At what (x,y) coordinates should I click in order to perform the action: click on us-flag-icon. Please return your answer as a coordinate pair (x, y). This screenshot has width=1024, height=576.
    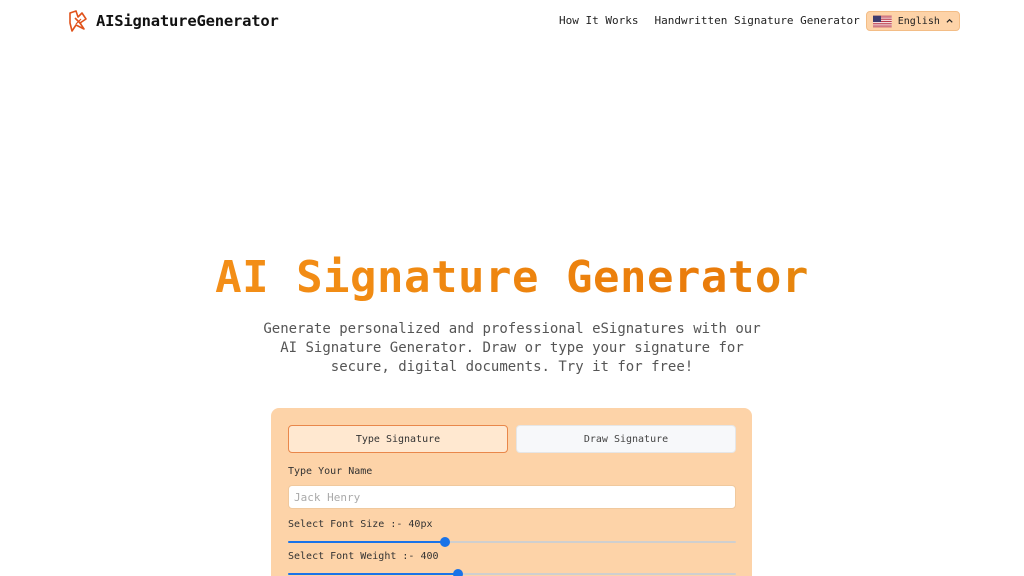
    Looking at the image, I should click on (882, 21).